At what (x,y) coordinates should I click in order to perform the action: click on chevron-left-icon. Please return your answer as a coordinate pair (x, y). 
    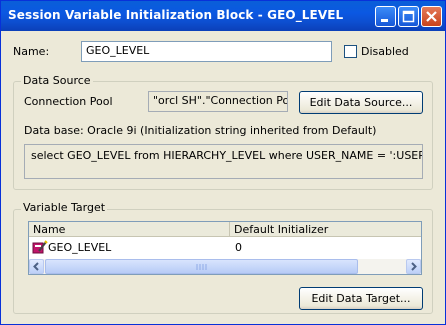
    Looking at the image, I should click on (36, 266).